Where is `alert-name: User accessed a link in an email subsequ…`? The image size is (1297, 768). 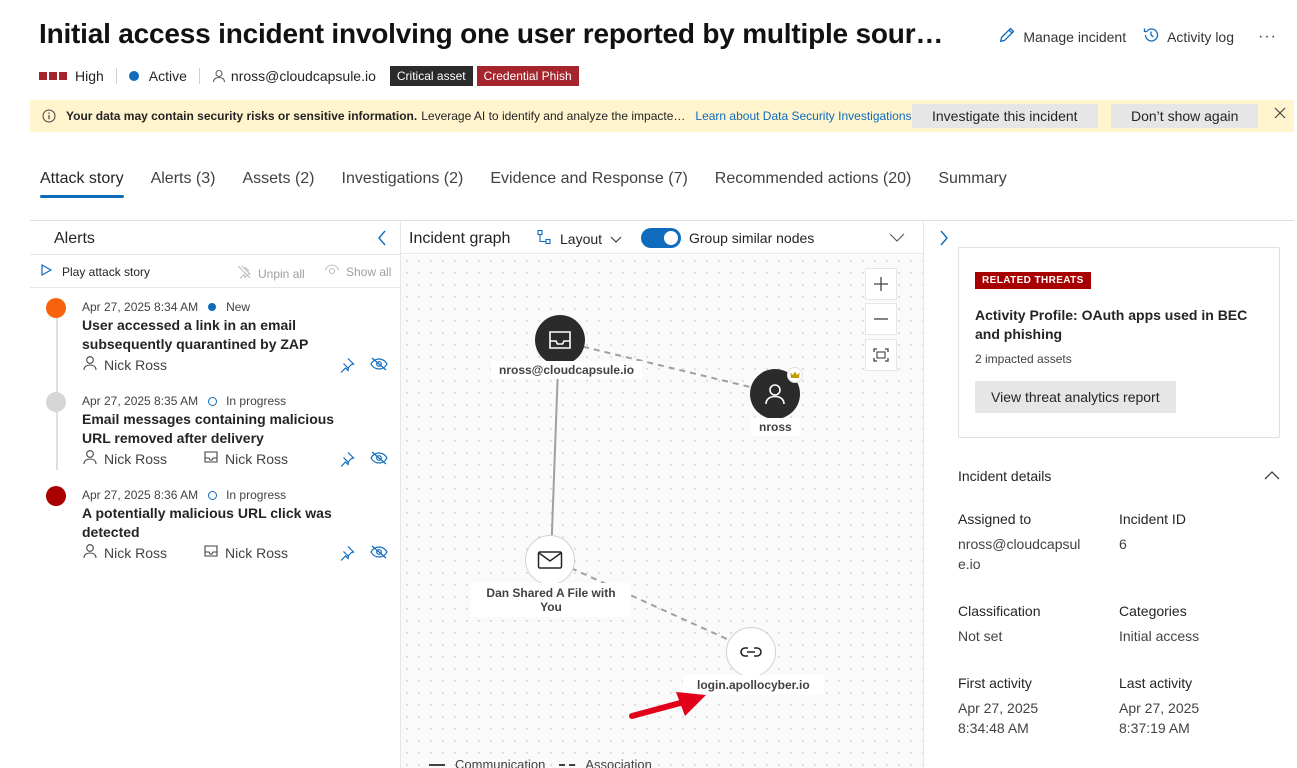 alert-name: User accessed a link in an email subsequ… is located at coordinates (212, 335).